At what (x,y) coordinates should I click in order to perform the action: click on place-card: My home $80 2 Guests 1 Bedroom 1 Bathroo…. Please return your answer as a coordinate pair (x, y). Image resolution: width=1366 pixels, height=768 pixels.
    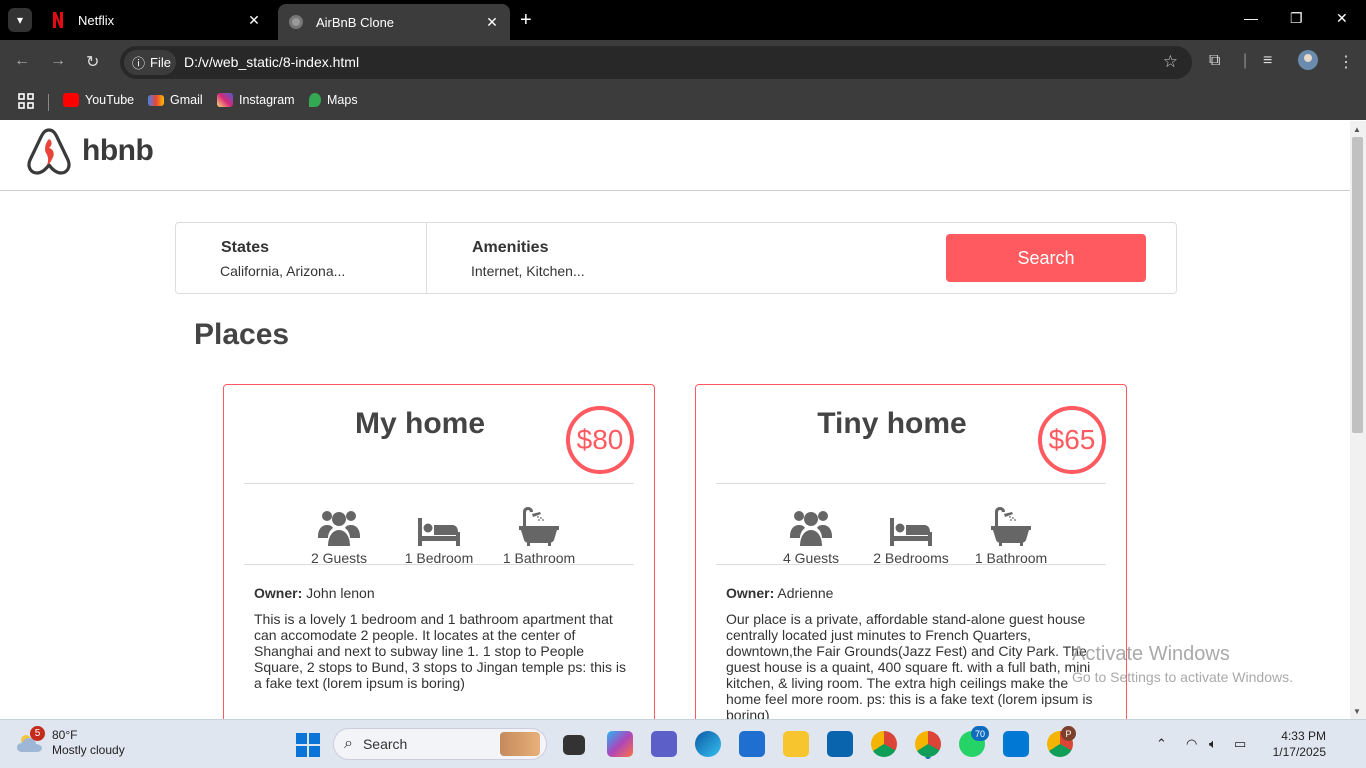
    Looking at the image, I should click on (439, 551).